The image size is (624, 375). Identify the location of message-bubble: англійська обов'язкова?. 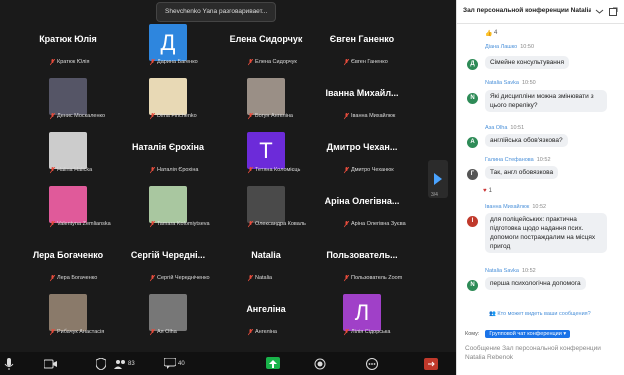
(526, 140).